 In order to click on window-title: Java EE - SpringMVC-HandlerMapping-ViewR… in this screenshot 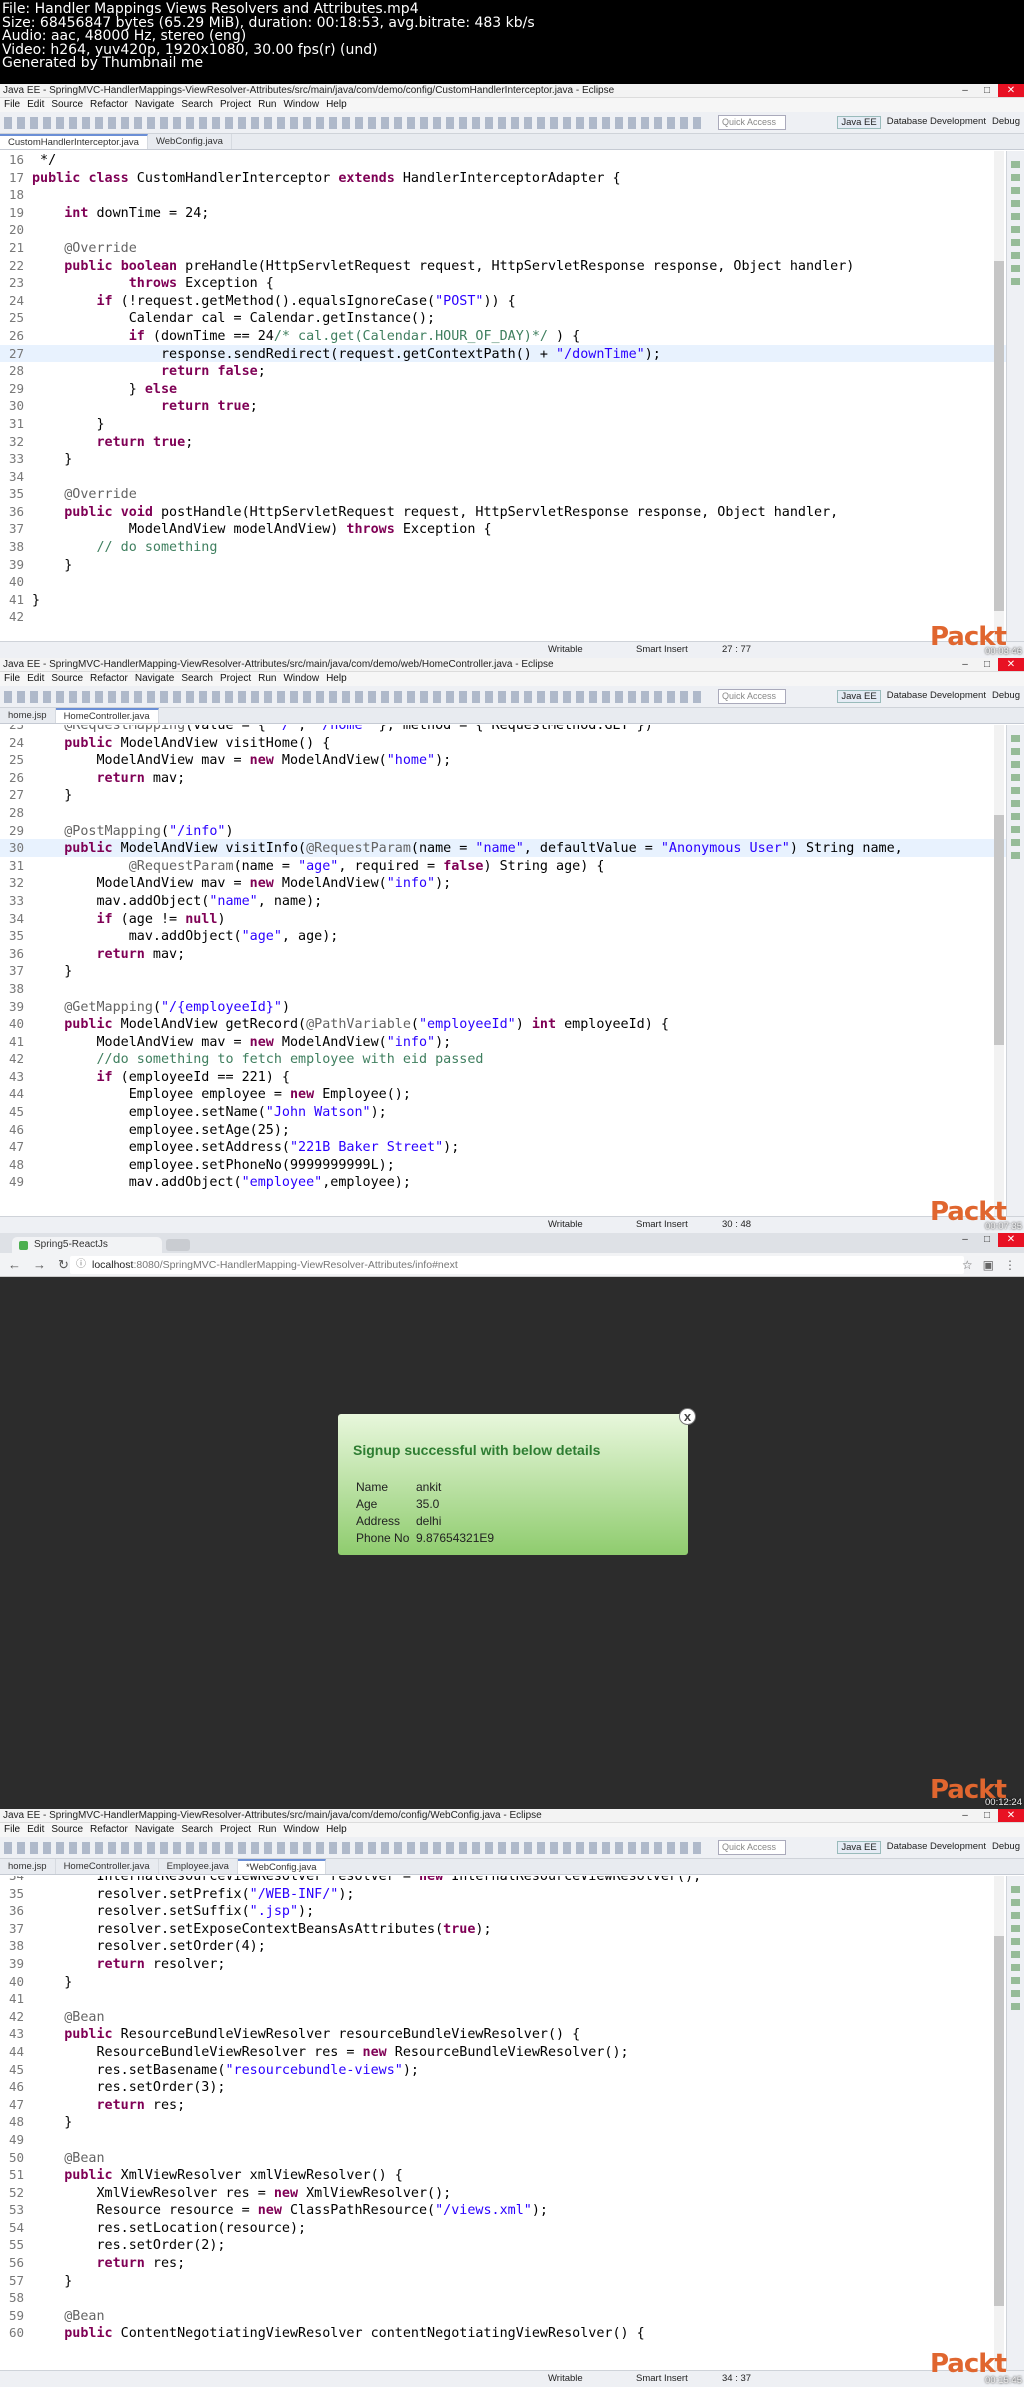, I will do `click(512, 1816)`.